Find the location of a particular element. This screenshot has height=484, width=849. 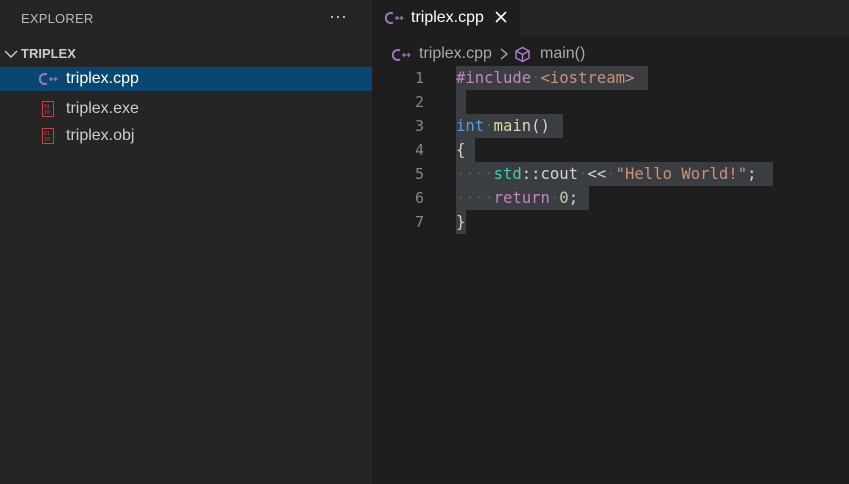

line-number: 3 is located at coordinates (419, 126).